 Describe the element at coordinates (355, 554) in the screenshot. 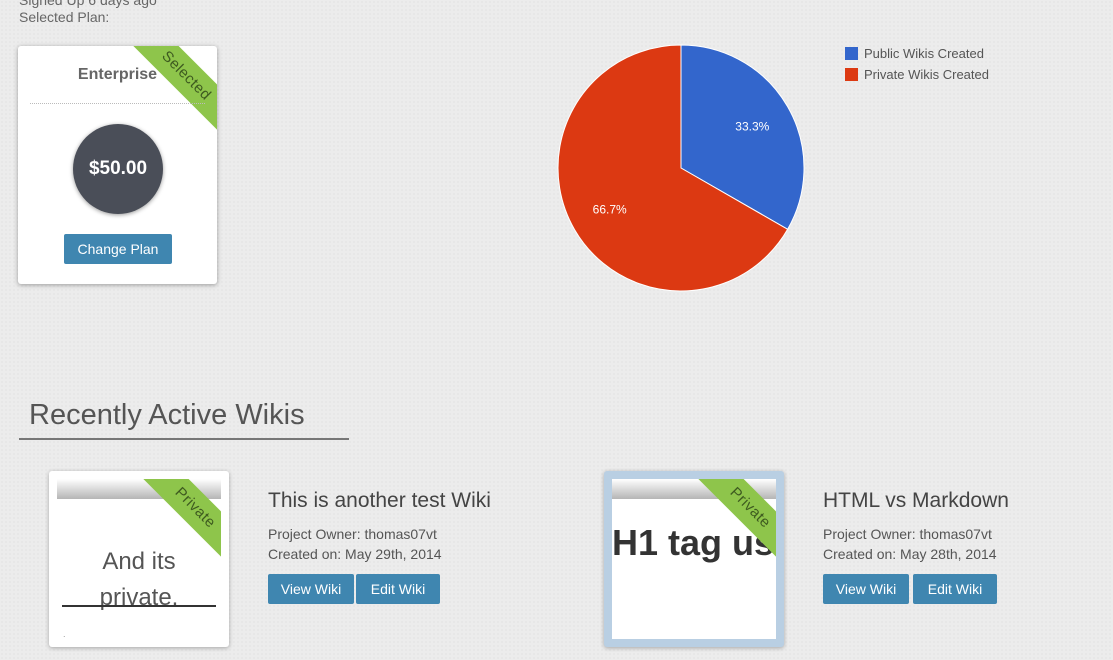

I see `wiki-created-date: Created on: May 29th, 2014` at that location.